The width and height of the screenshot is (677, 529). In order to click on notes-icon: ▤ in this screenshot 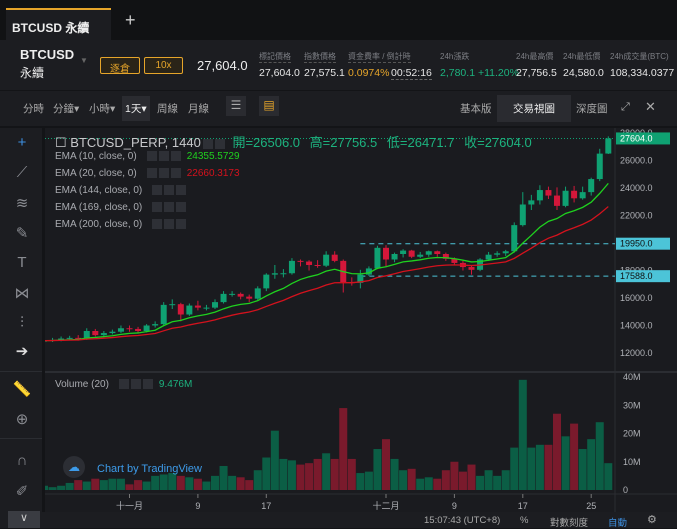, I will do `click(269, 106)`.